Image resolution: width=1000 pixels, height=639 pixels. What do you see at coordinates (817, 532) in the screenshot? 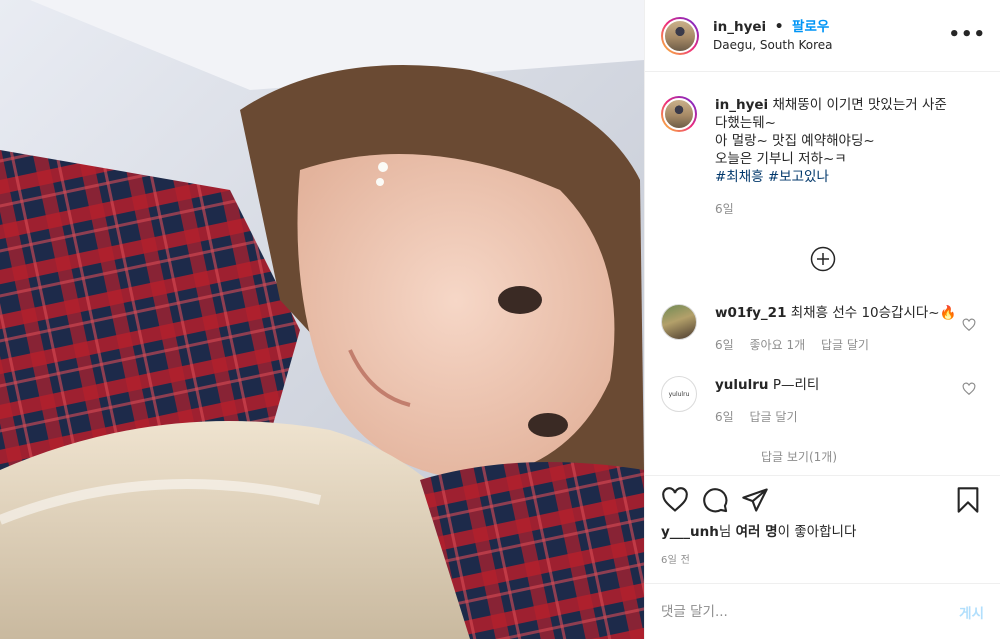
I see `likes-suffix: 이 좋아합니다` at bounding box center [817, 532].